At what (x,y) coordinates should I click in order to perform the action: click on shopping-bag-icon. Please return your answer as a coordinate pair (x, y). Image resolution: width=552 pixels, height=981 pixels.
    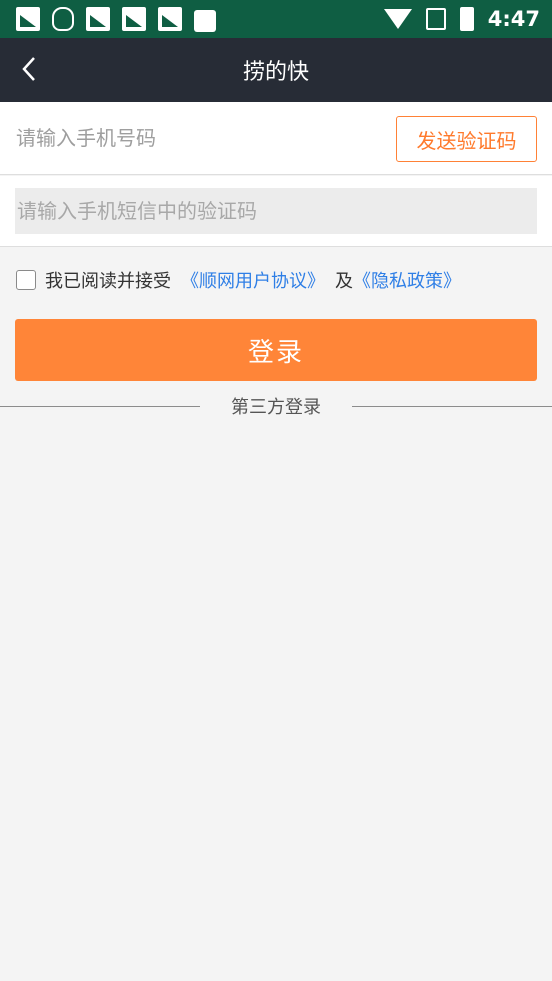
    Looking at the image, I should click on (205, 21).